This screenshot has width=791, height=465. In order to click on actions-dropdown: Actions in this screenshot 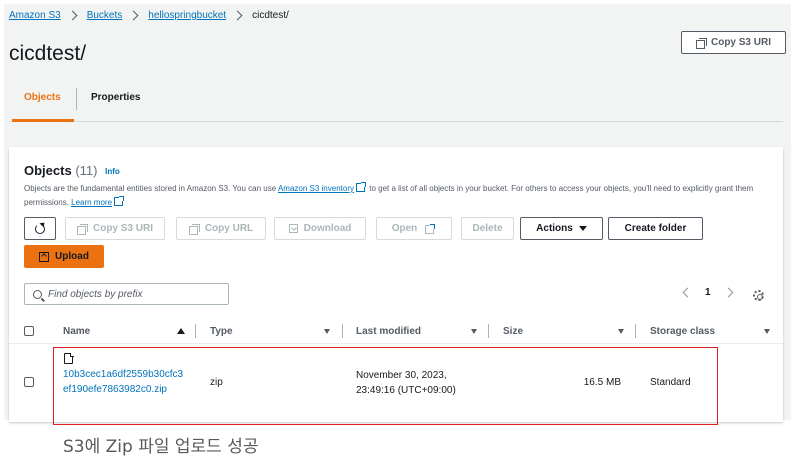, I will do `click(561, 228)`.